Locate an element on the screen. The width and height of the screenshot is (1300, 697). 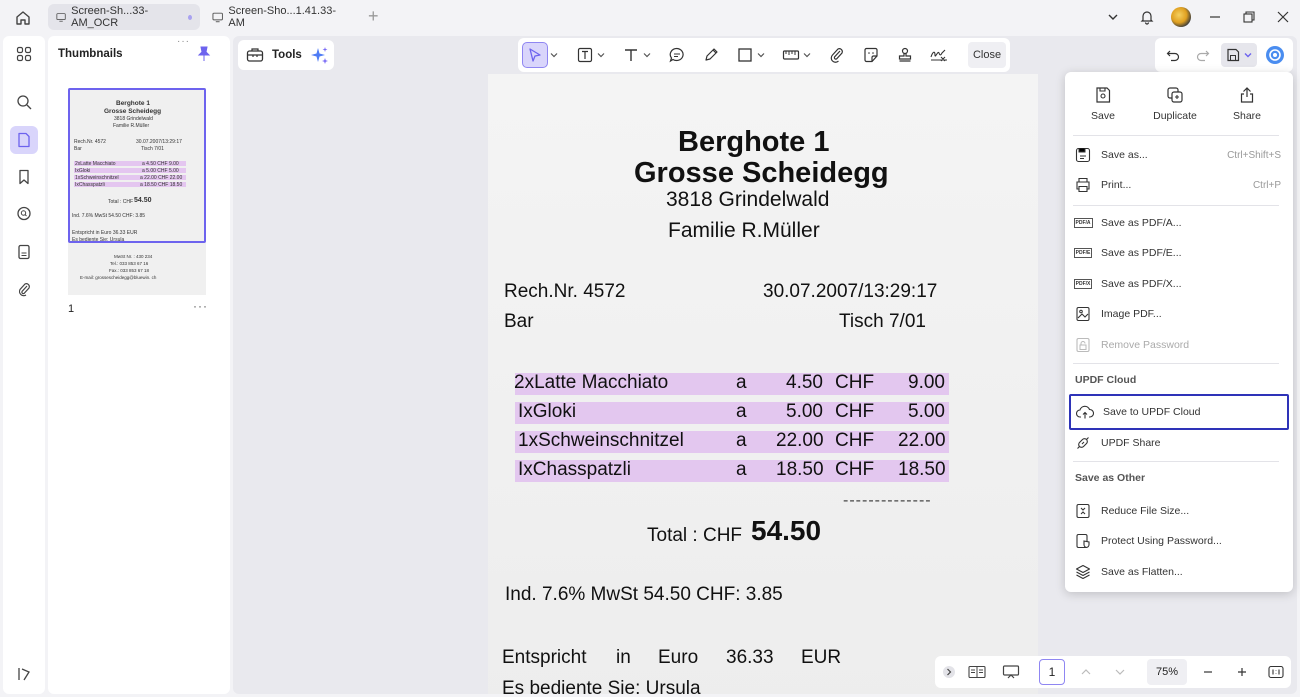
attachments-list-button is located at coordinates (24, 252).